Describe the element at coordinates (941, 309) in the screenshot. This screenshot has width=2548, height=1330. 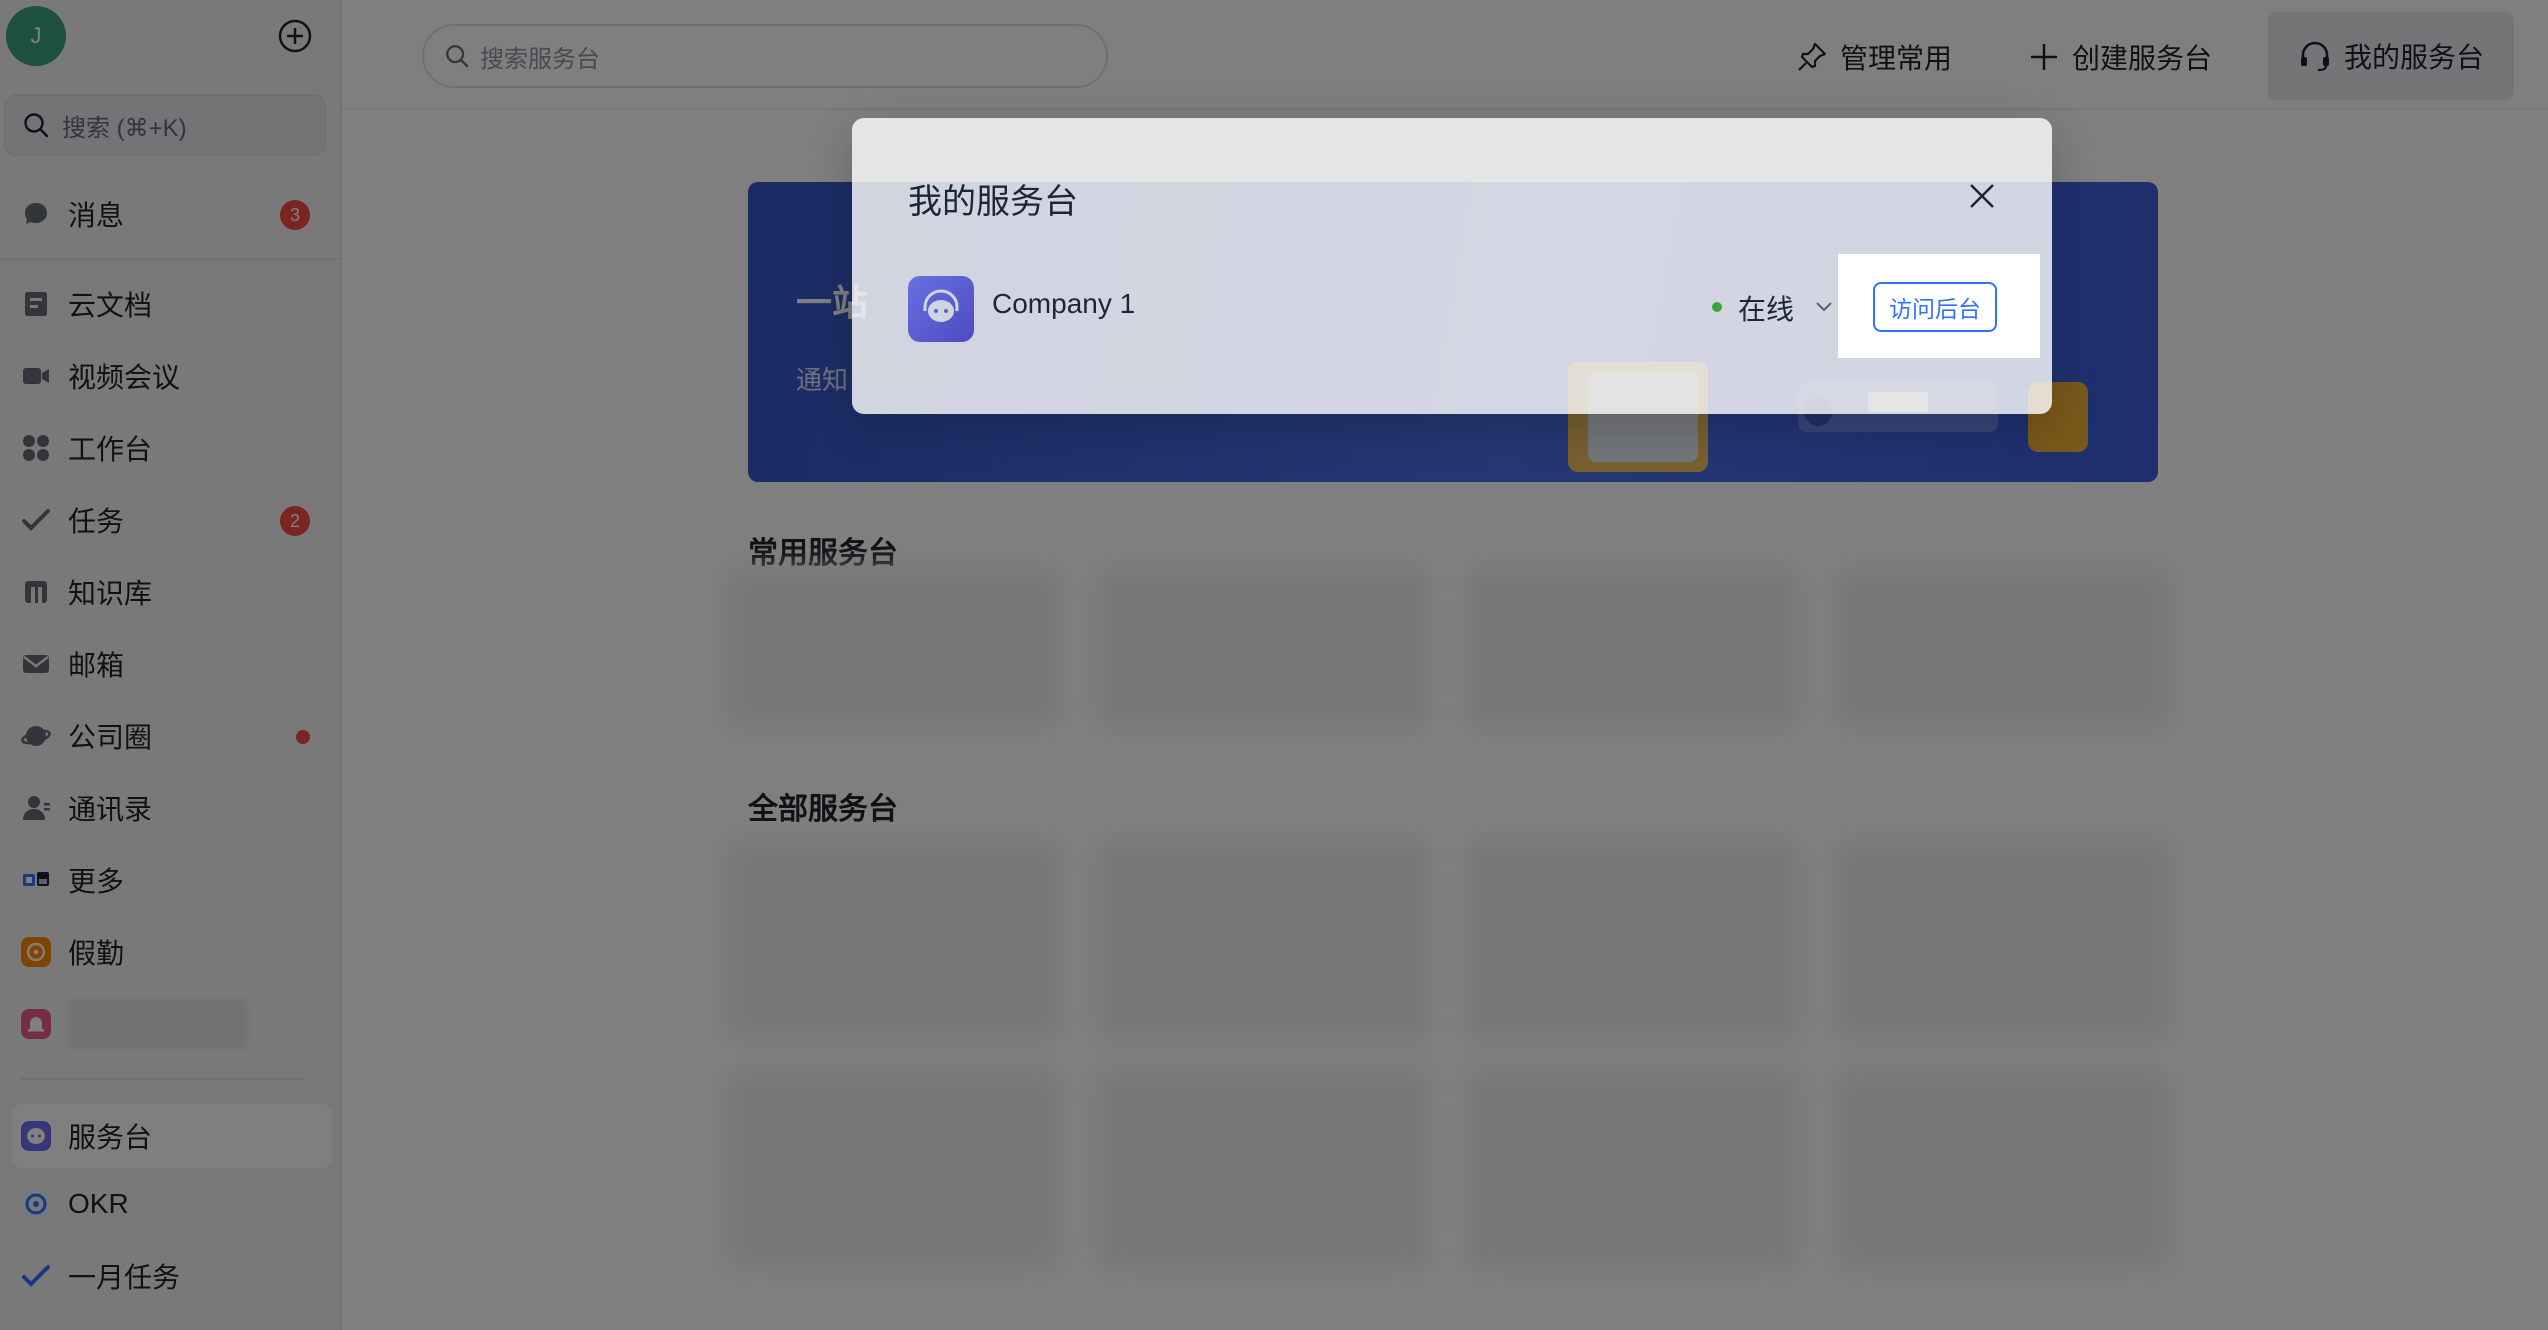
I see `service-desk-avatar-icon` at that location.